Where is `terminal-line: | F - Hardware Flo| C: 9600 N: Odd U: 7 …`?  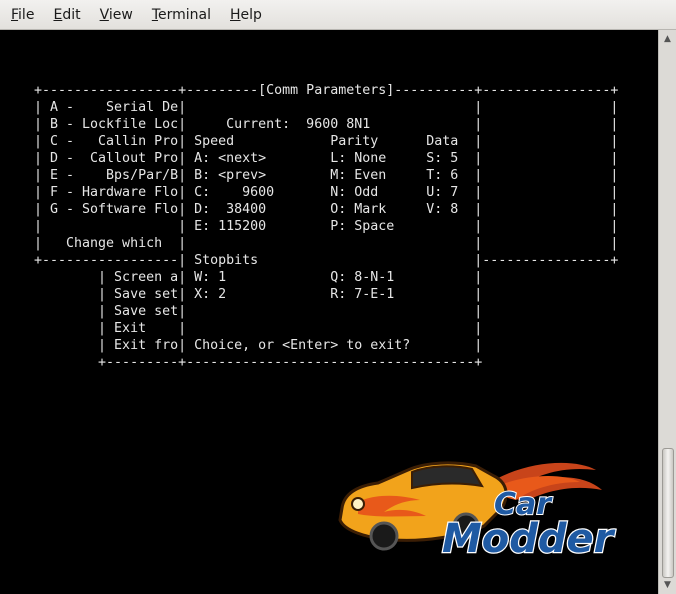
terminal-line: | F - Hardware Flo| C: 9600 N: Odd U: 7 … is located at coordinates (326, 192).